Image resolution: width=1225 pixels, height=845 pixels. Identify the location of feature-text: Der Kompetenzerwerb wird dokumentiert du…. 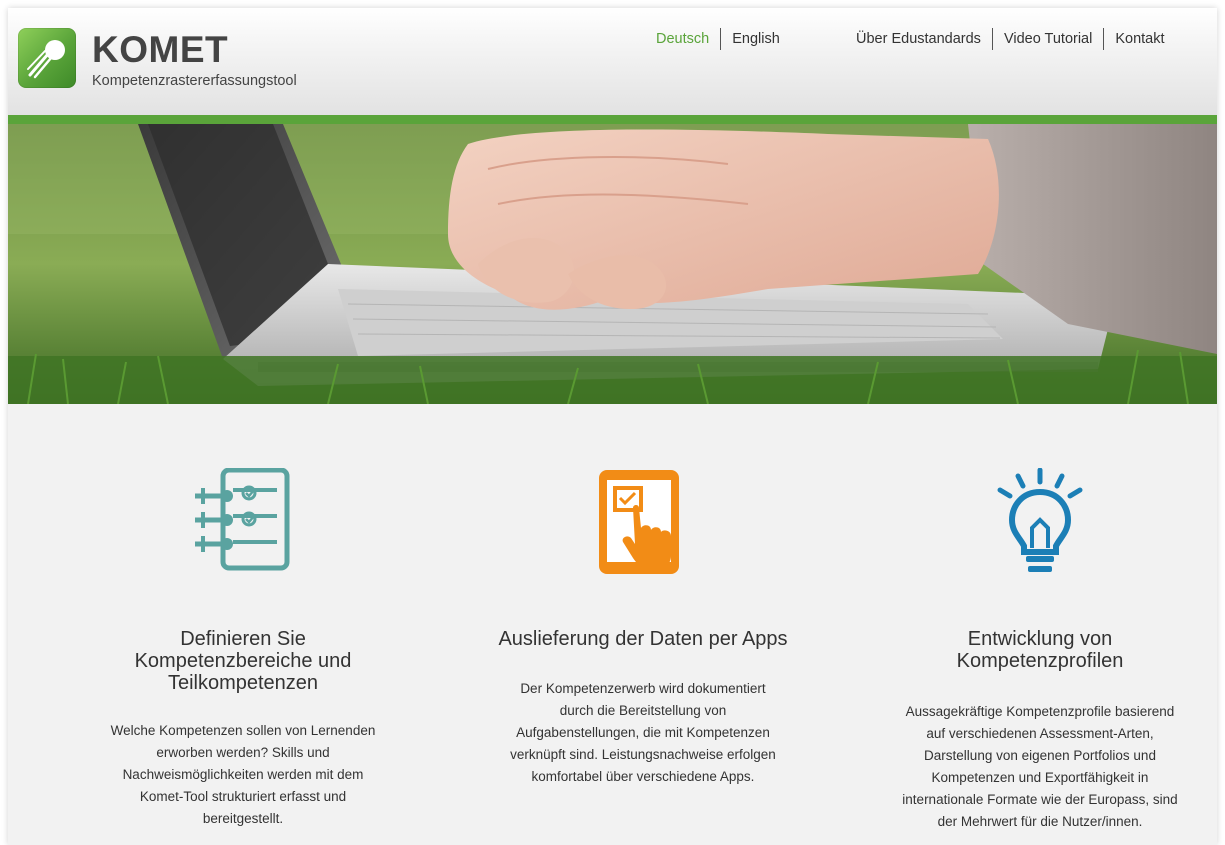
(643, 733).